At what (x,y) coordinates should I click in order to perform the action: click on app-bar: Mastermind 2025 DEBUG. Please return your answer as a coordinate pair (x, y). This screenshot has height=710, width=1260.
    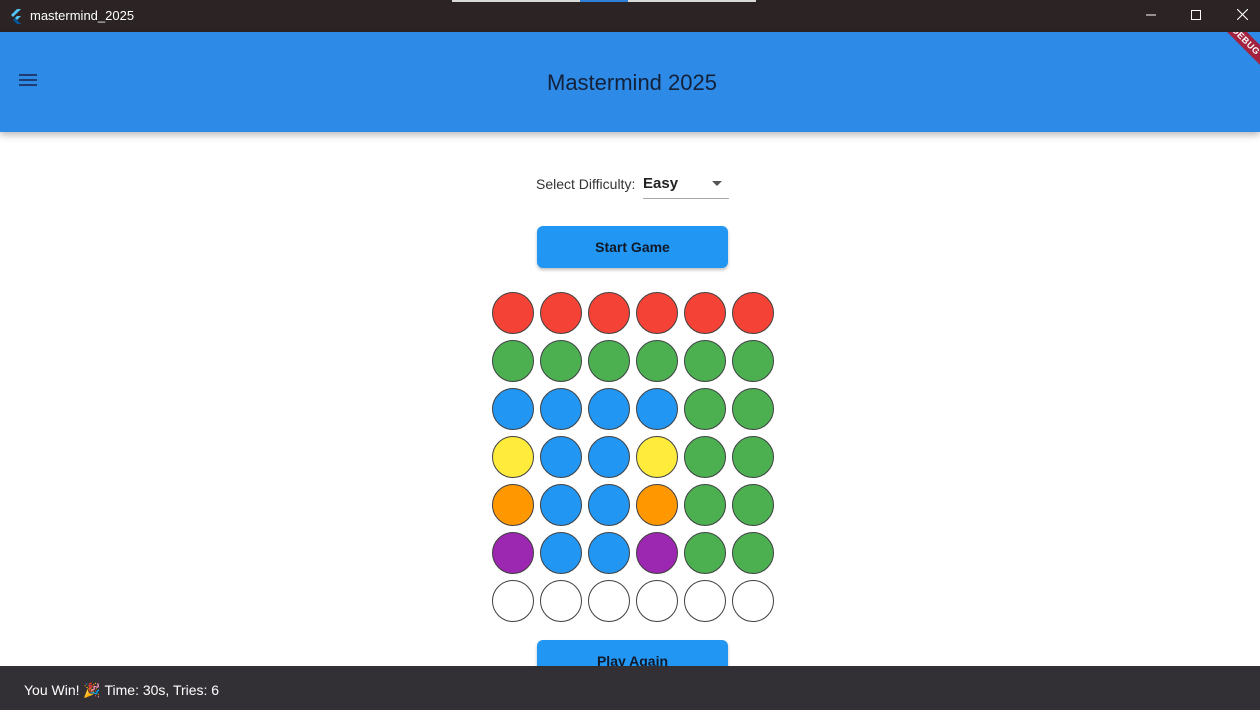
    Looking at the image, I should click on (630, 82).